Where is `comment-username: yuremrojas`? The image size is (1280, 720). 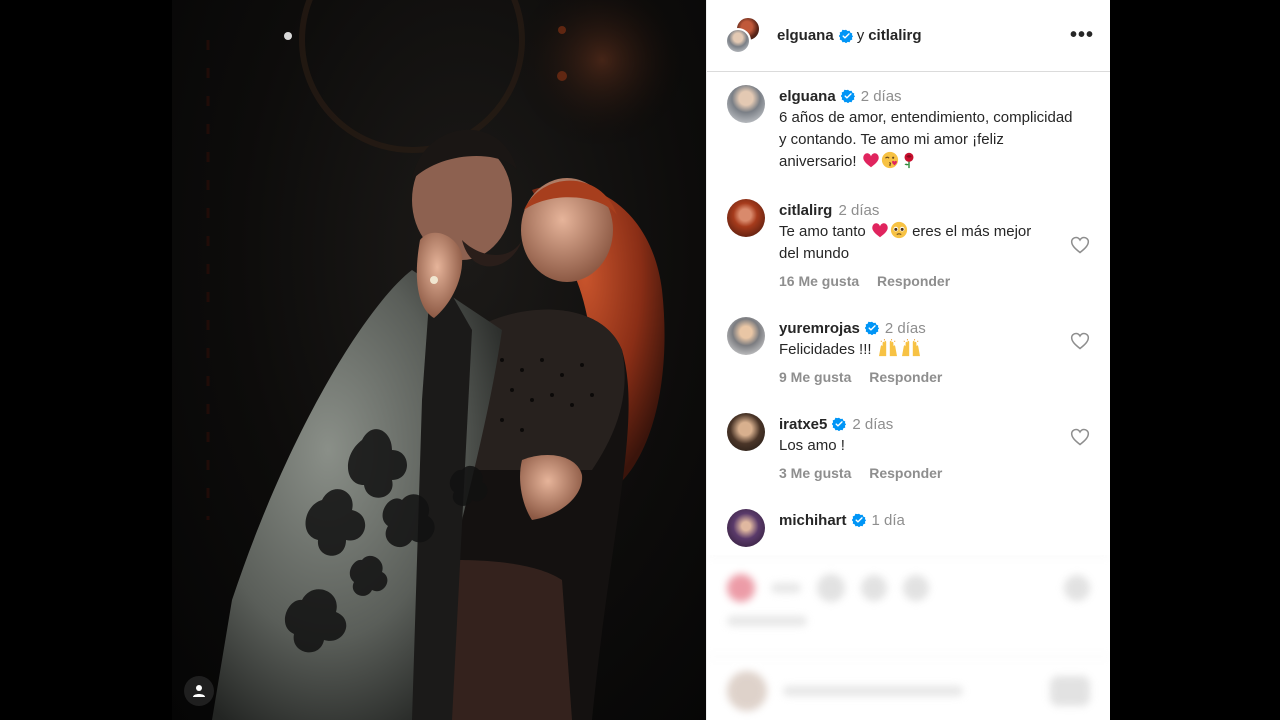
comment-username: yuremrojas is located at coordinates (819, 328).